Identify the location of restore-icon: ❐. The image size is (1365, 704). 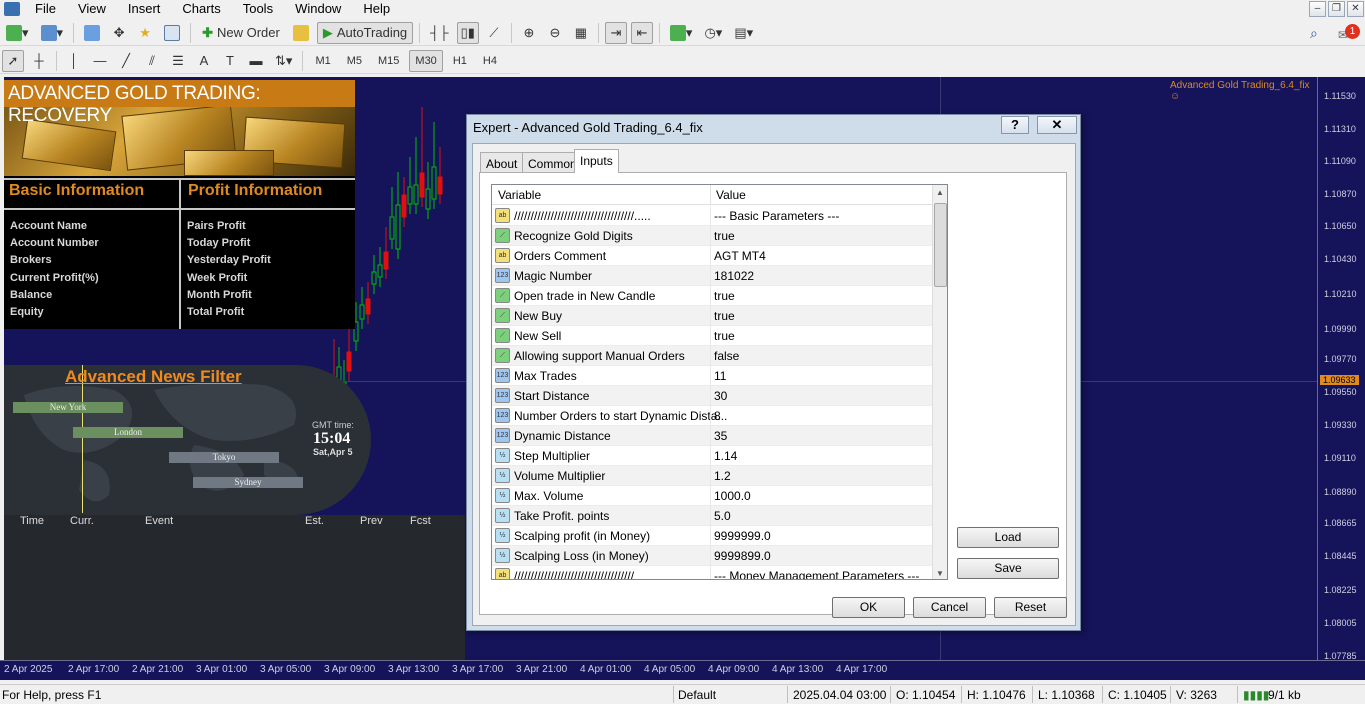
(1336, 9).